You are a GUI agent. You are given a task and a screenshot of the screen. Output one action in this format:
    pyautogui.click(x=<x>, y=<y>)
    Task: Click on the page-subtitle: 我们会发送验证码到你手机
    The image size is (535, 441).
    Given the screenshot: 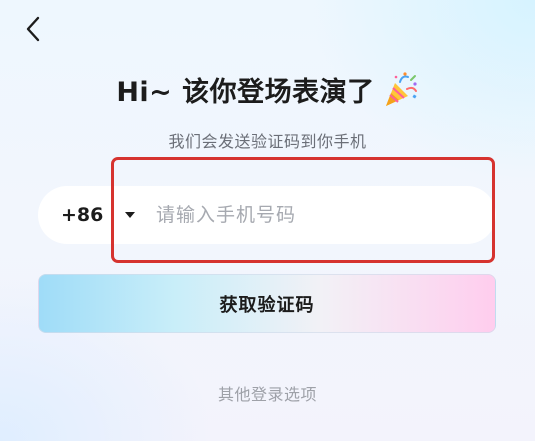 What is the action you would take?
    pyautogui.click(x=267, y=141)
    